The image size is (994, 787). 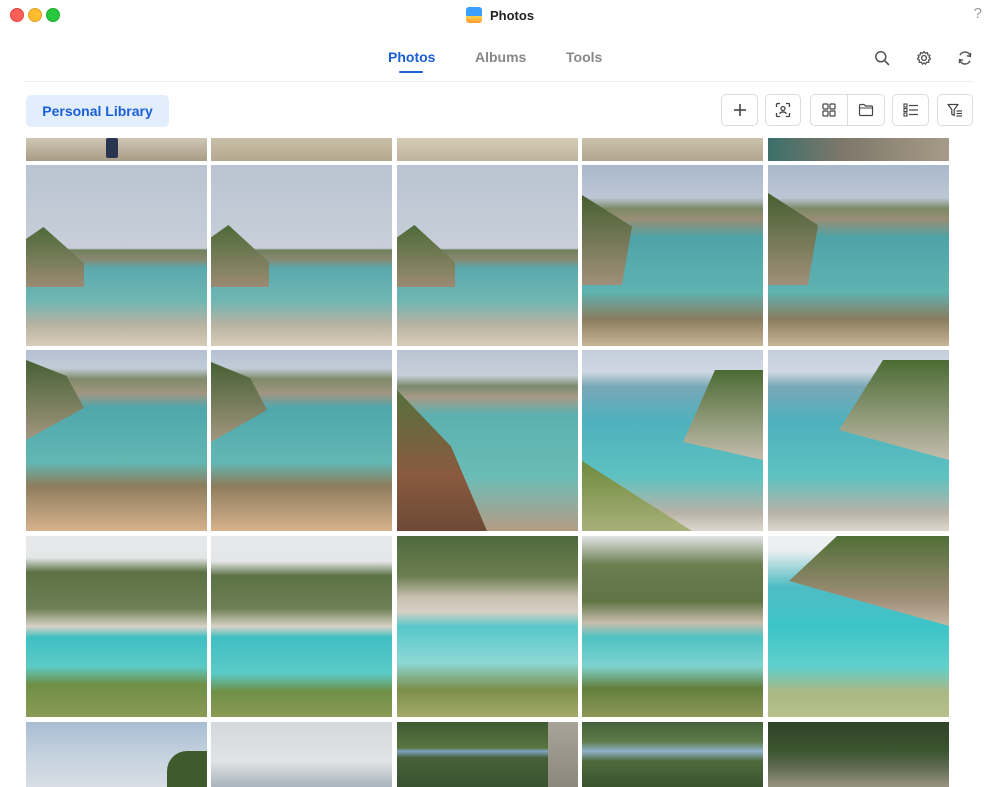 I want to click on window-title-area: Photos, so click(x=500, y=15).